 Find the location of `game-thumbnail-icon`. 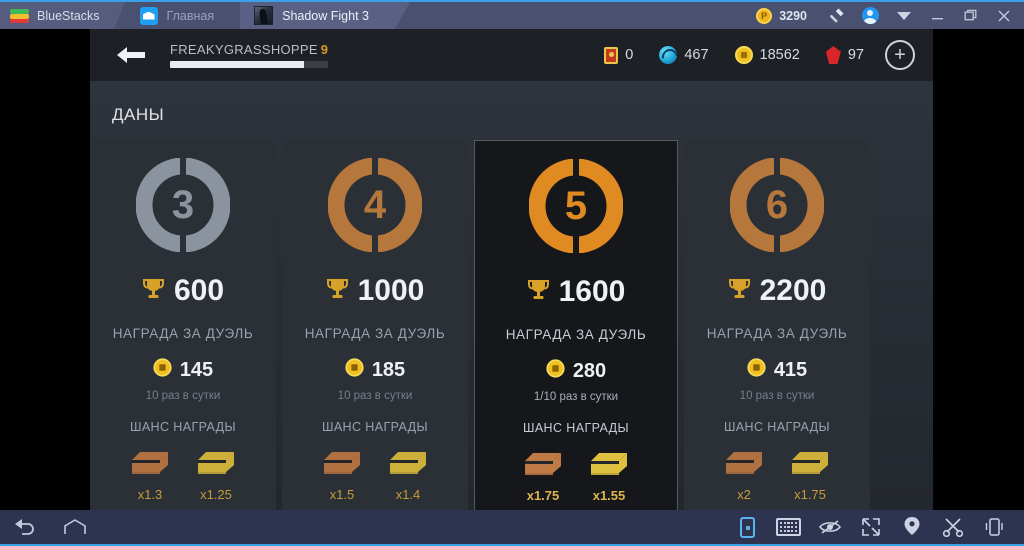

game-thumbnail-icon is located at coordinates (264, 15).